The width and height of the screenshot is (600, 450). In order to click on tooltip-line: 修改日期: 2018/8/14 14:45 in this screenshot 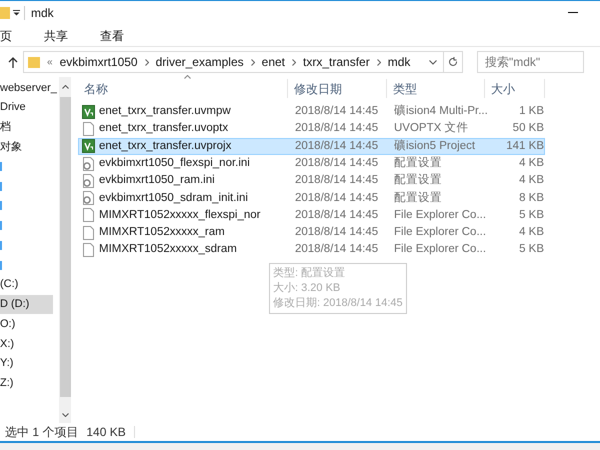, I will do `click(338, 303)`.